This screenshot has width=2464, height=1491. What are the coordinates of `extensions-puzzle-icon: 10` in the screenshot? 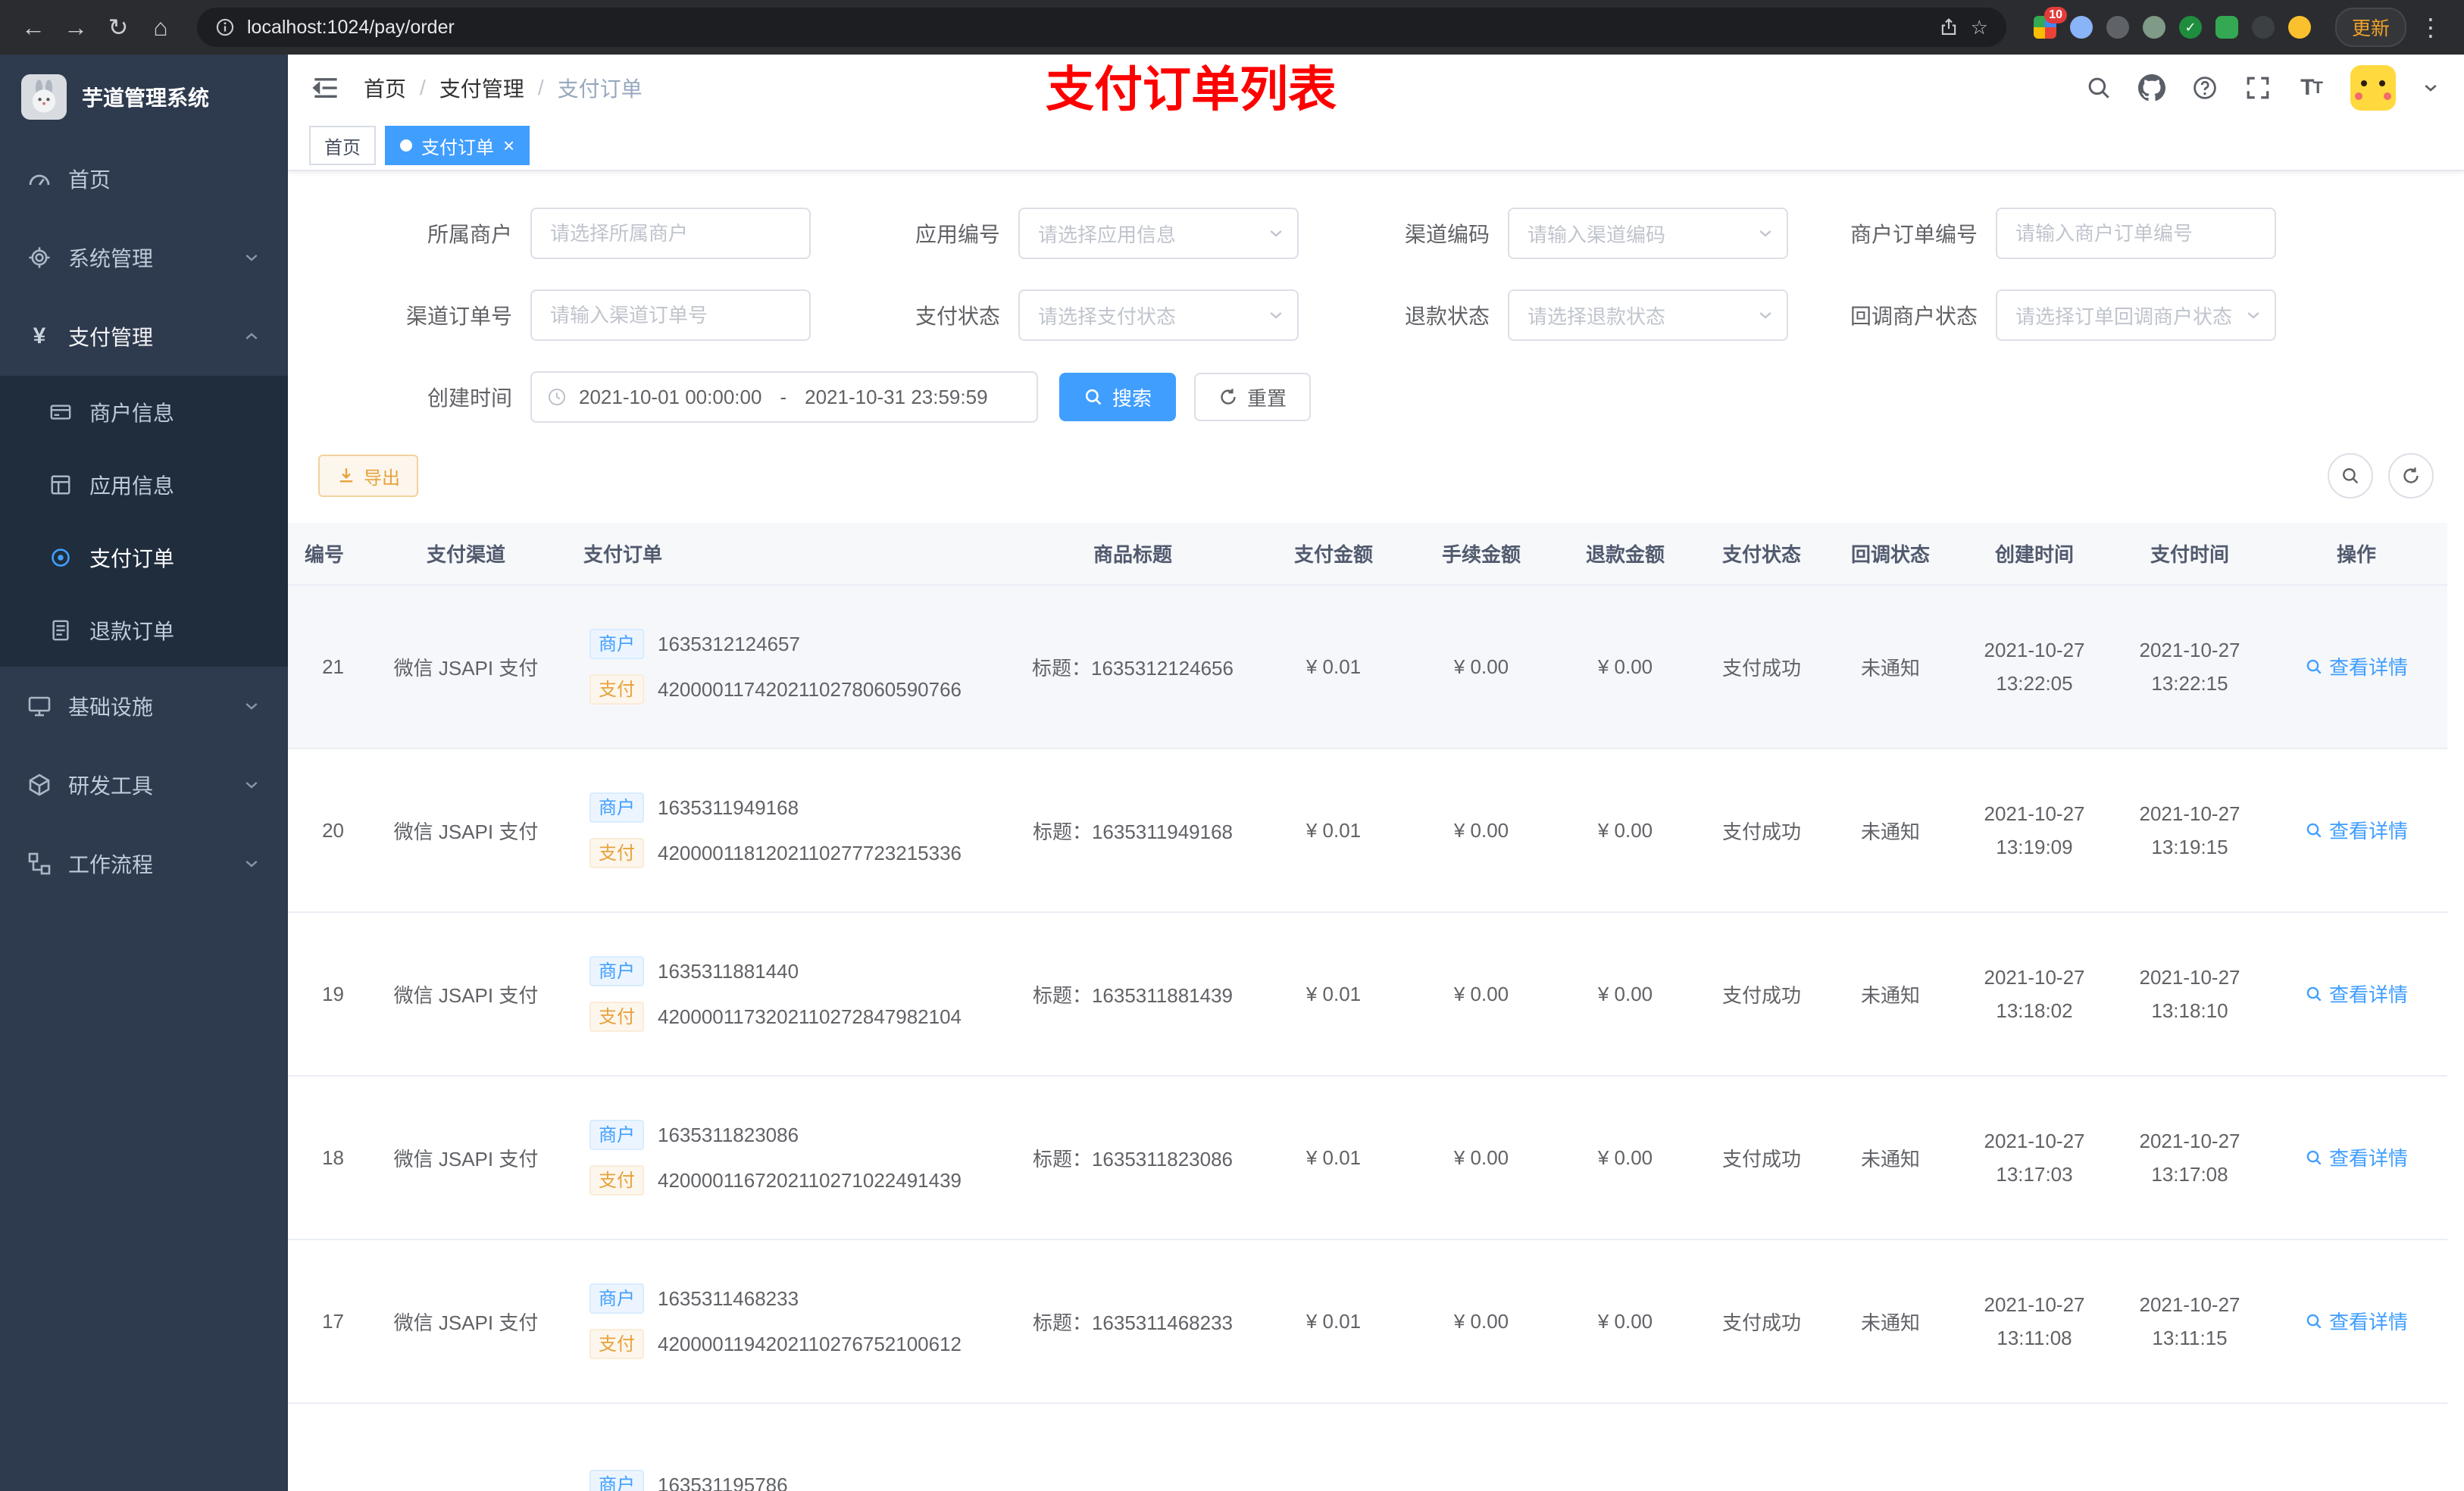 It's located at (2050, 23).